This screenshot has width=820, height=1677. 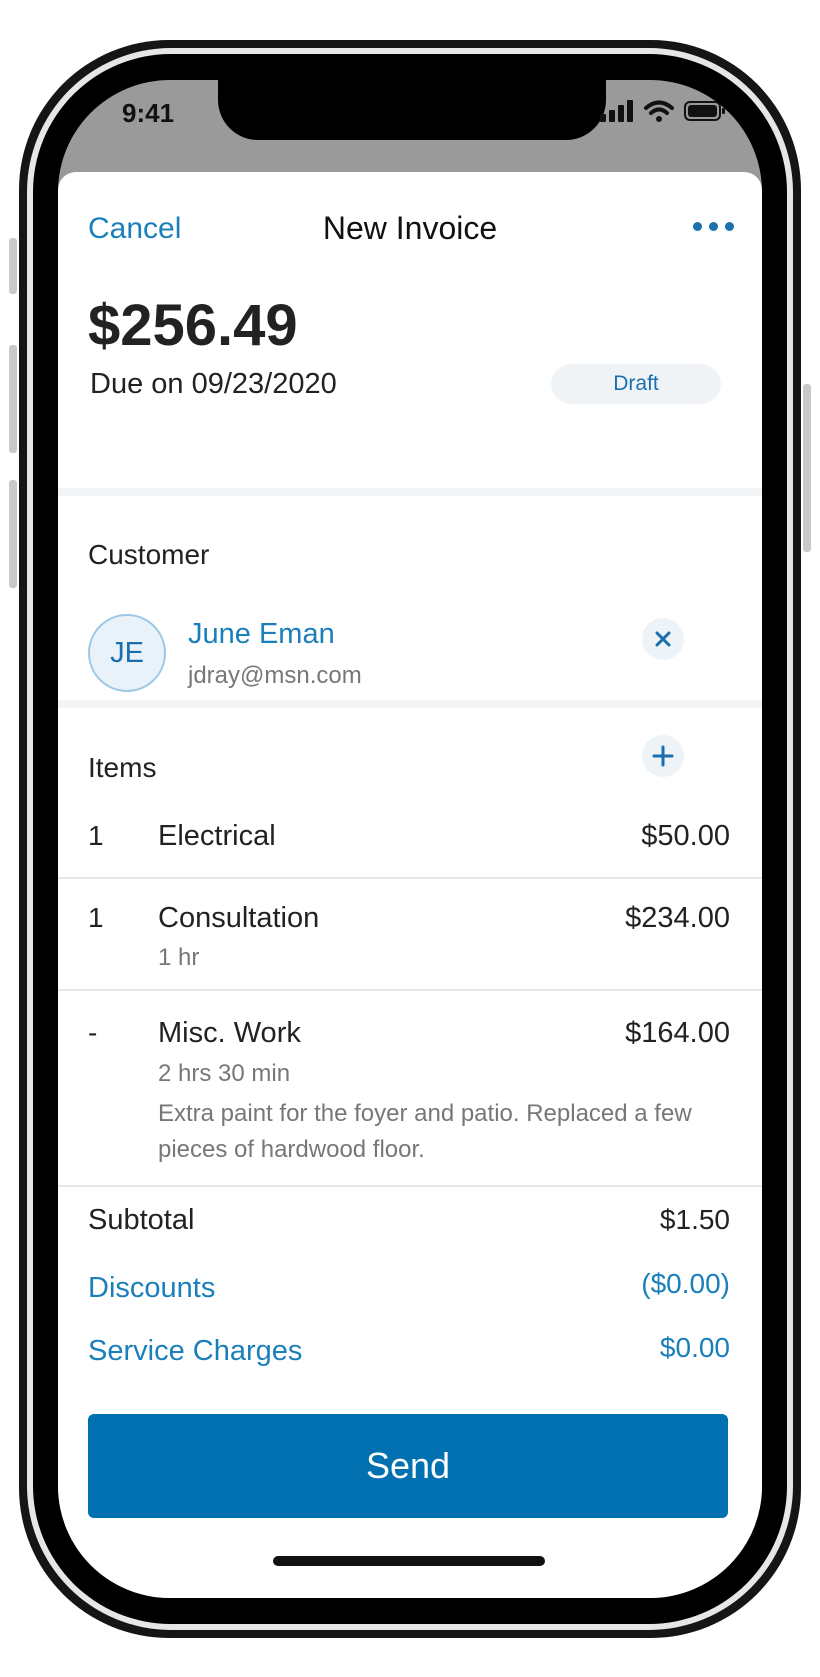 I want to click on battery-icon, so click(x=704, y=111).